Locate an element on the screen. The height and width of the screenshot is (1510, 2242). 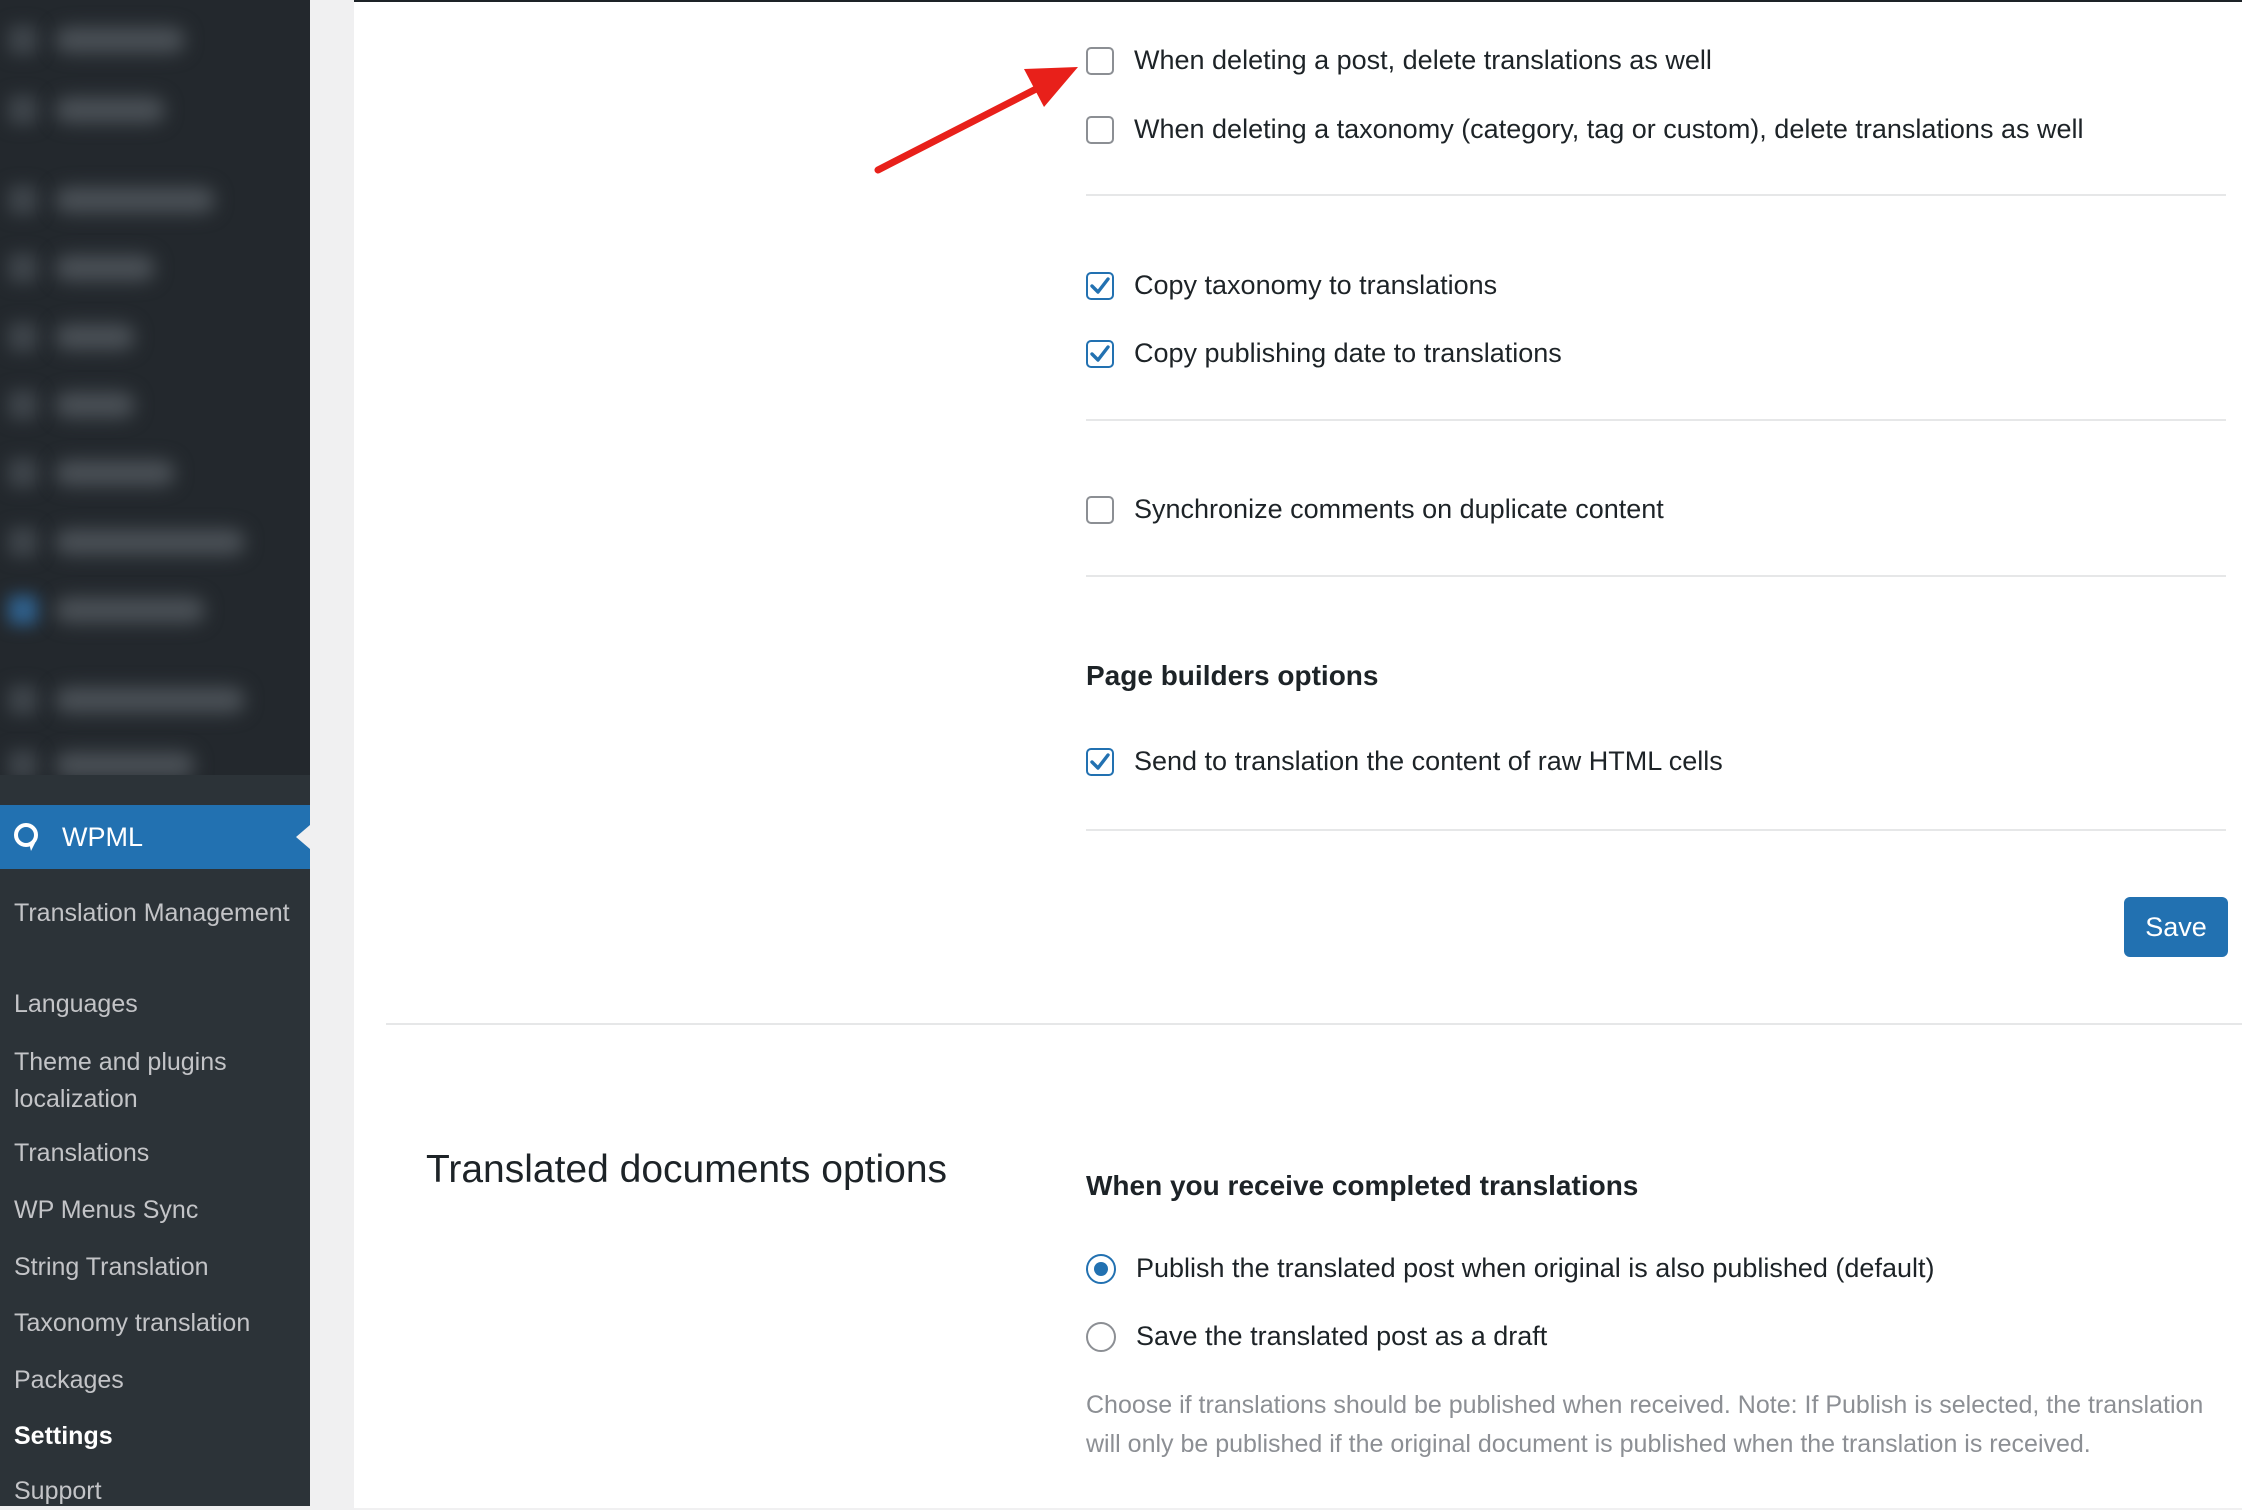
copy-taxonomy-checkbox is located at coordinates (1100, 285).